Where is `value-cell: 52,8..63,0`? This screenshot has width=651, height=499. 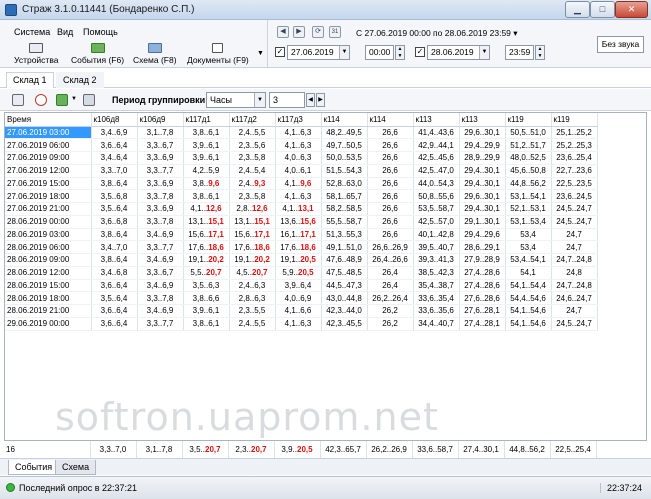
value-cell: 52,8..63,0 is located at coordinates (344, 184).